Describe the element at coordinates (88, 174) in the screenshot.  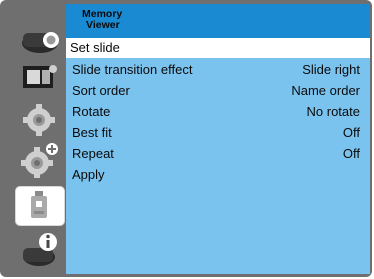
I see `menu-item-label: Apply` at that location.